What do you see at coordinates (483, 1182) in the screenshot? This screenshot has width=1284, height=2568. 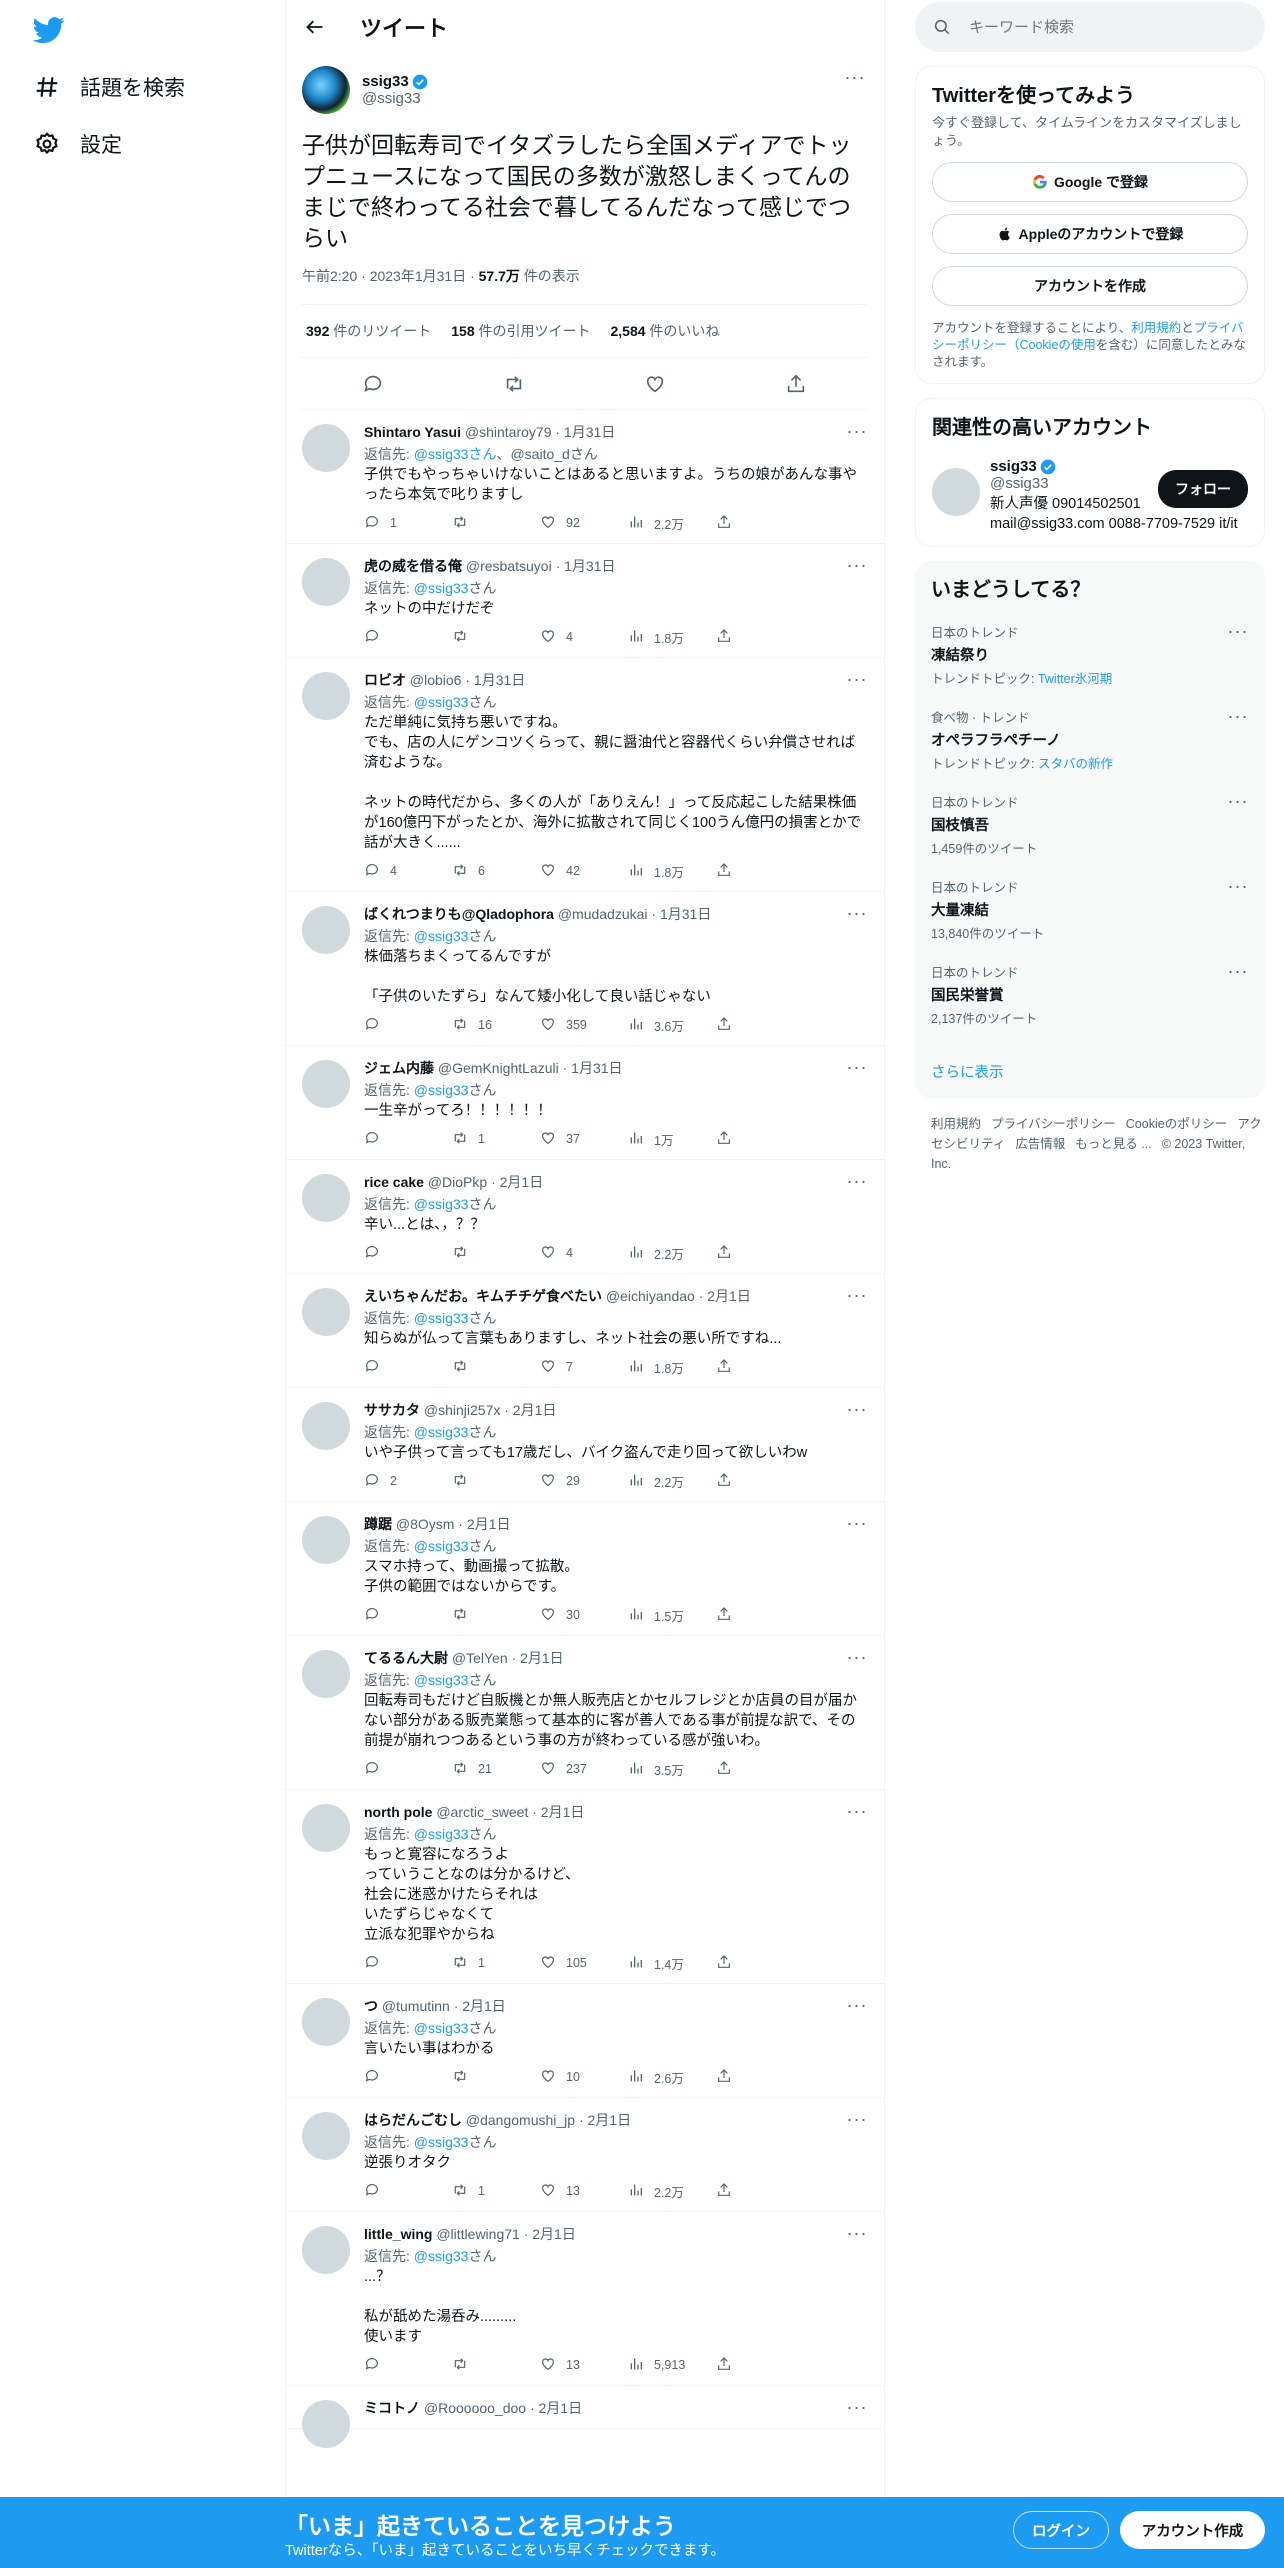 I see `reply-meta: @DioPkp · 2月1日` at bounding box center [483, 1182].